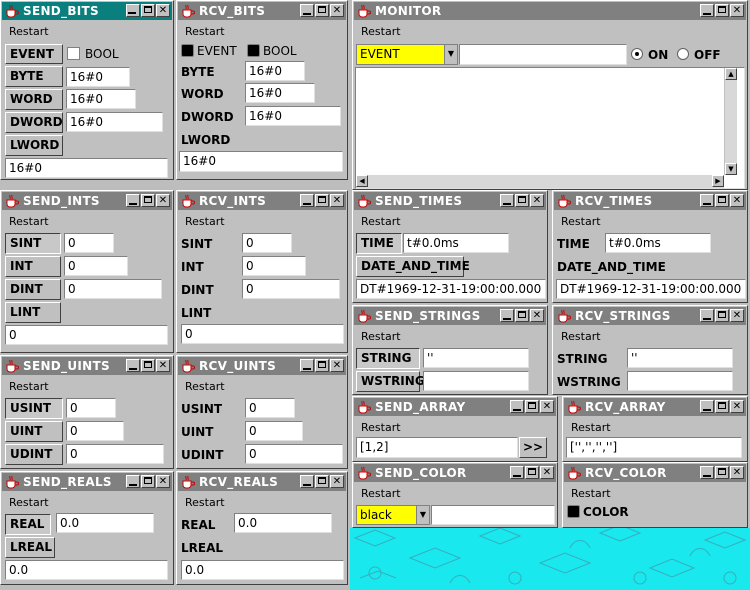 This screenshot has width=750, height=590. Describe the element at coordinates (262, 366) in the screenshot. I see `rcv-uints-titlebar: RCV_UINTS ✕` at that location.